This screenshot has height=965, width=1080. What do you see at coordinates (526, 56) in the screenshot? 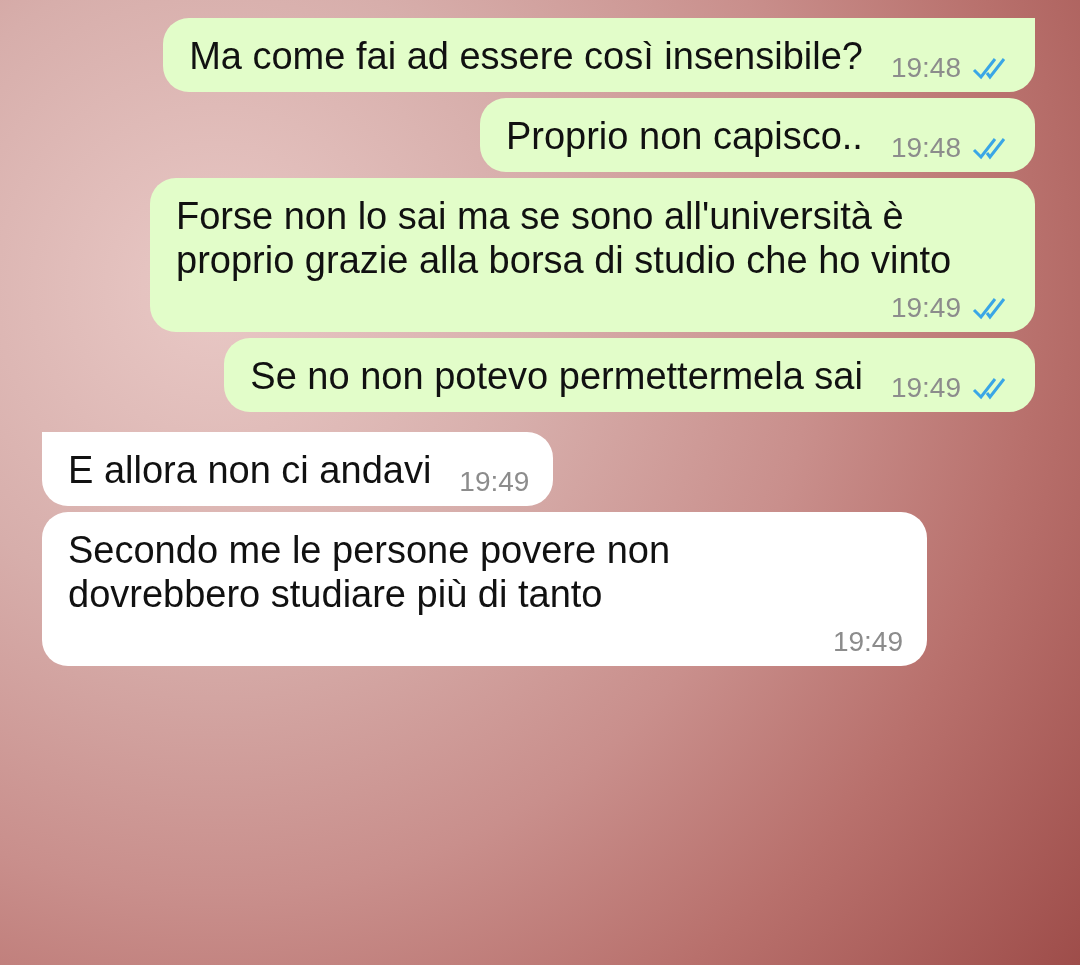
I see `message-text: Ma come fai ad essere così insensibile?` at bounding box center [526, 56].